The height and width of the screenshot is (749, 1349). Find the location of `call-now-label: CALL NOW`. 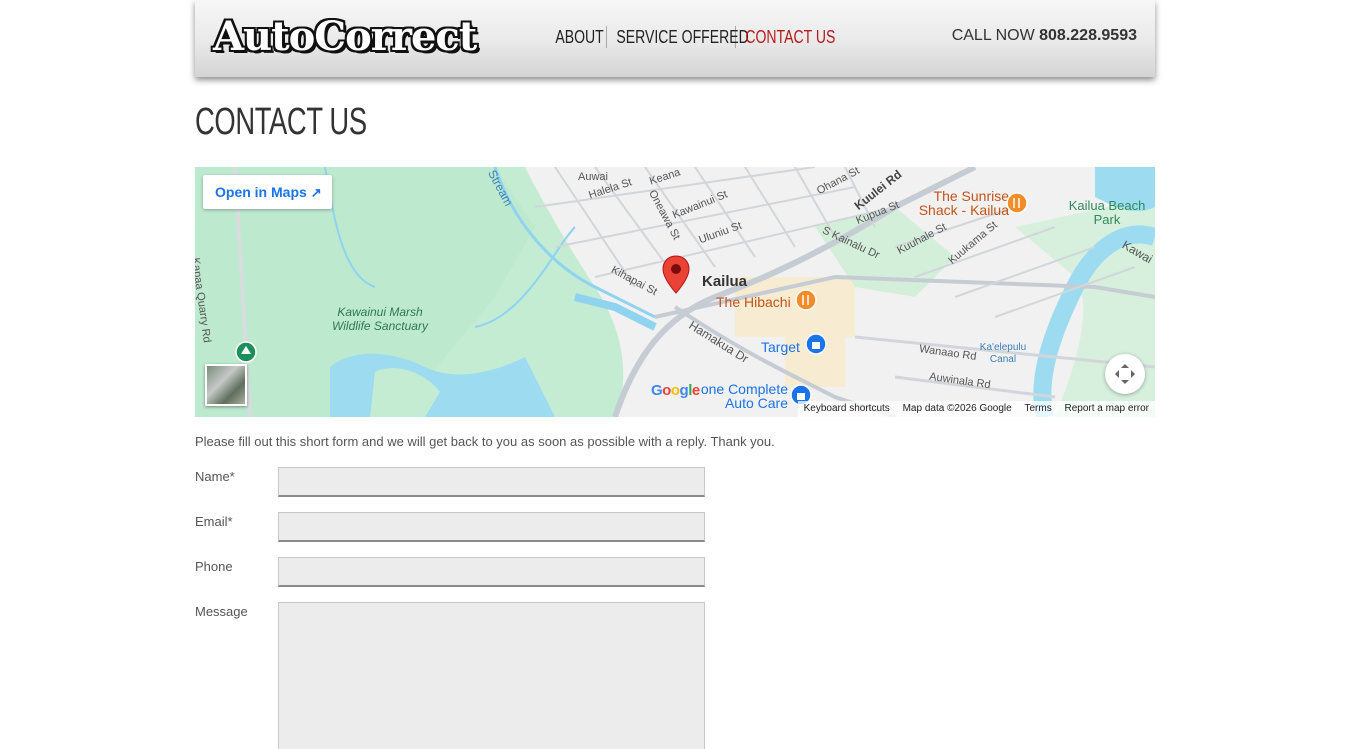

call-now-label: CALL NOW is located at coordinates (993, 35).